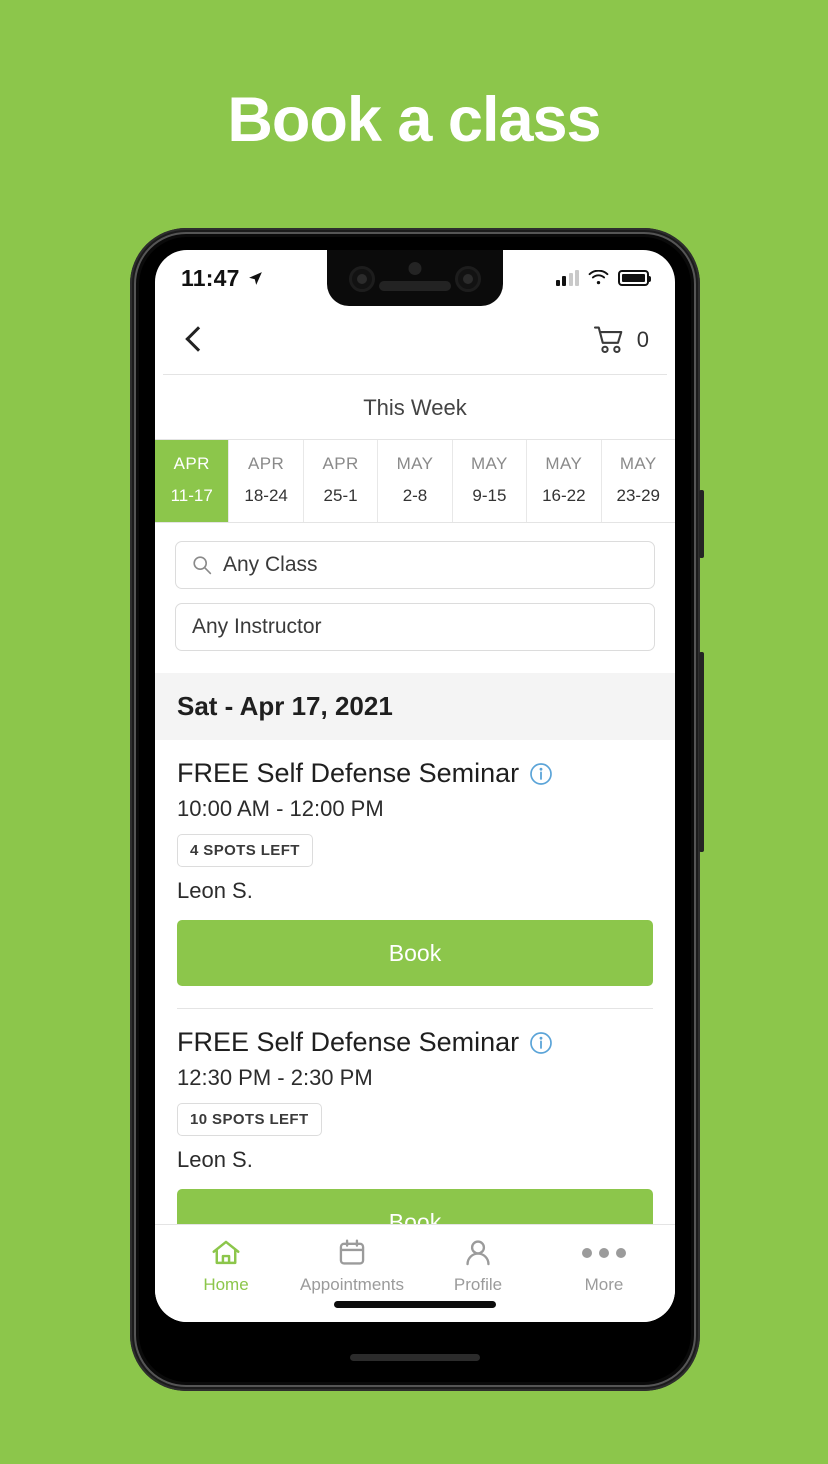 The height and width of the screenshot is (1464, 828). What do you see at coordinates (415, 627) in the screenshot?
I see `instructor-filter-input: Any Instructor` at bounding box center [415, 627].